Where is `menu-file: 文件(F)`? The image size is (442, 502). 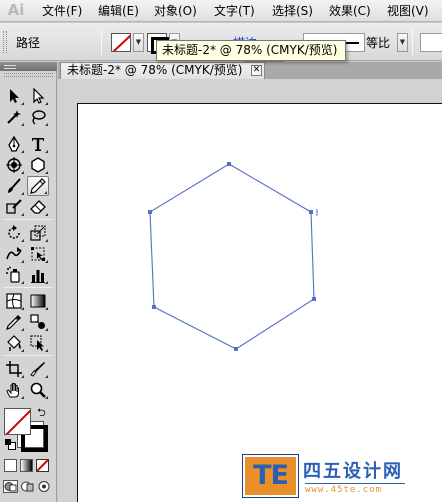
menu-file: 文件(F) is located at coordinates (62, 11).